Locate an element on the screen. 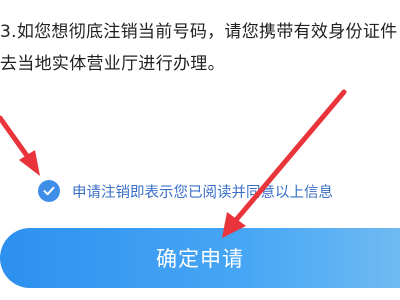 This screenshot has height=300, width=400. red-arrow-left-icon is located at coordinates (20, 145).